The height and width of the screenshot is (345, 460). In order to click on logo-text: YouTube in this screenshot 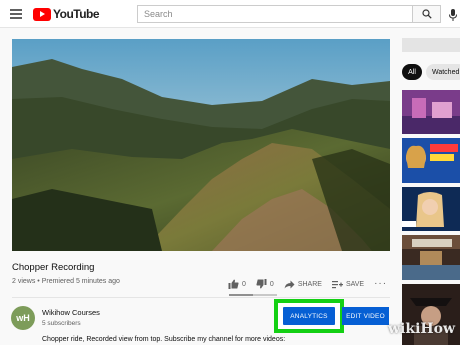, I will do `click(76, 14)`.